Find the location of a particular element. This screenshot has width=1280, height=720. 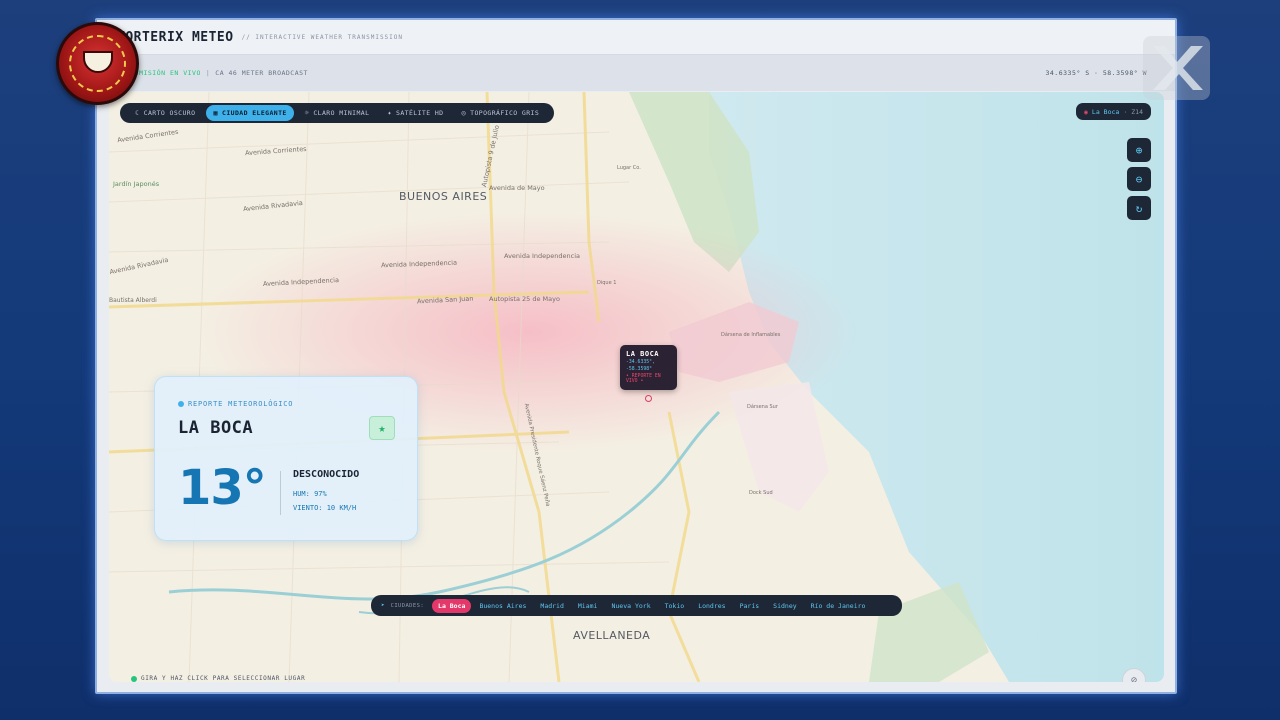

report-dot-icon is located at coordinates (181, 404).